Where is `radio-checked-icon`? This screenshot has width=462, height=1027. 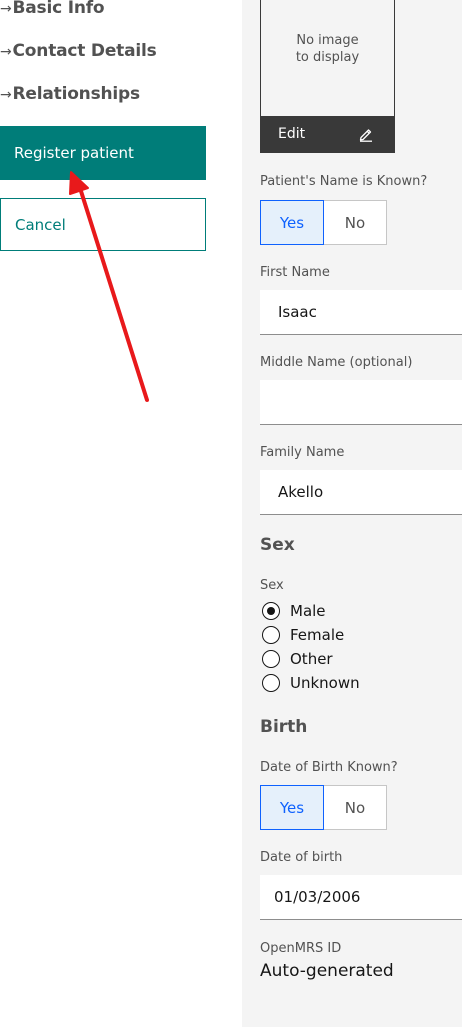
radio-checked-icon is located at coordinates (271, 611).